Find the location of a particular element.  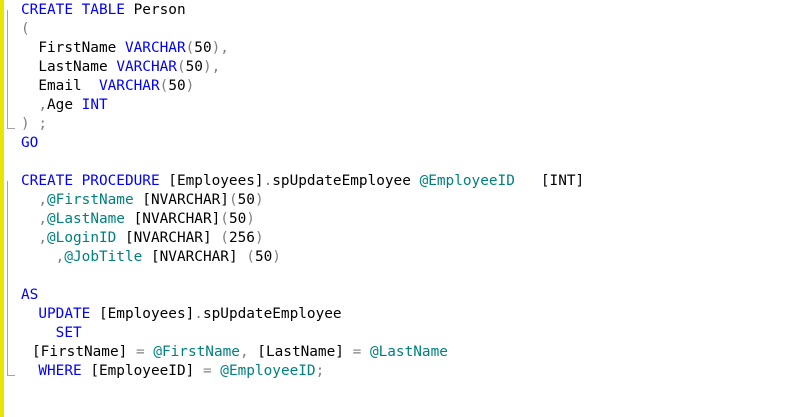

code-line: ,@FirstName [NVARCHAR](50) is located at coordinates (142, 200).